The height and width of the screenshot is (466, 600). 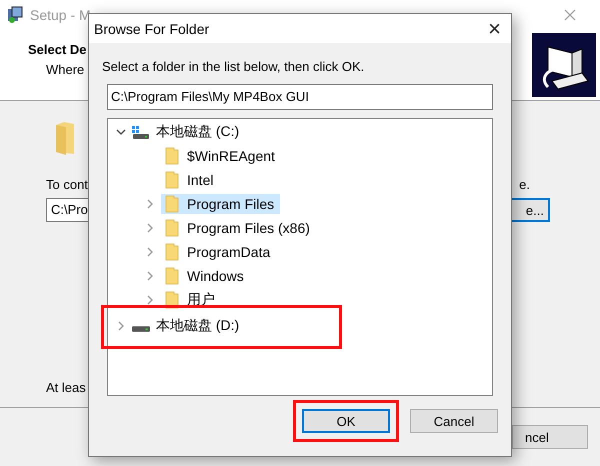 What do you see at coordinates (67, 184) in the screenshot?
I see `instruction-text: To cont` at bounding box center [67, 184].